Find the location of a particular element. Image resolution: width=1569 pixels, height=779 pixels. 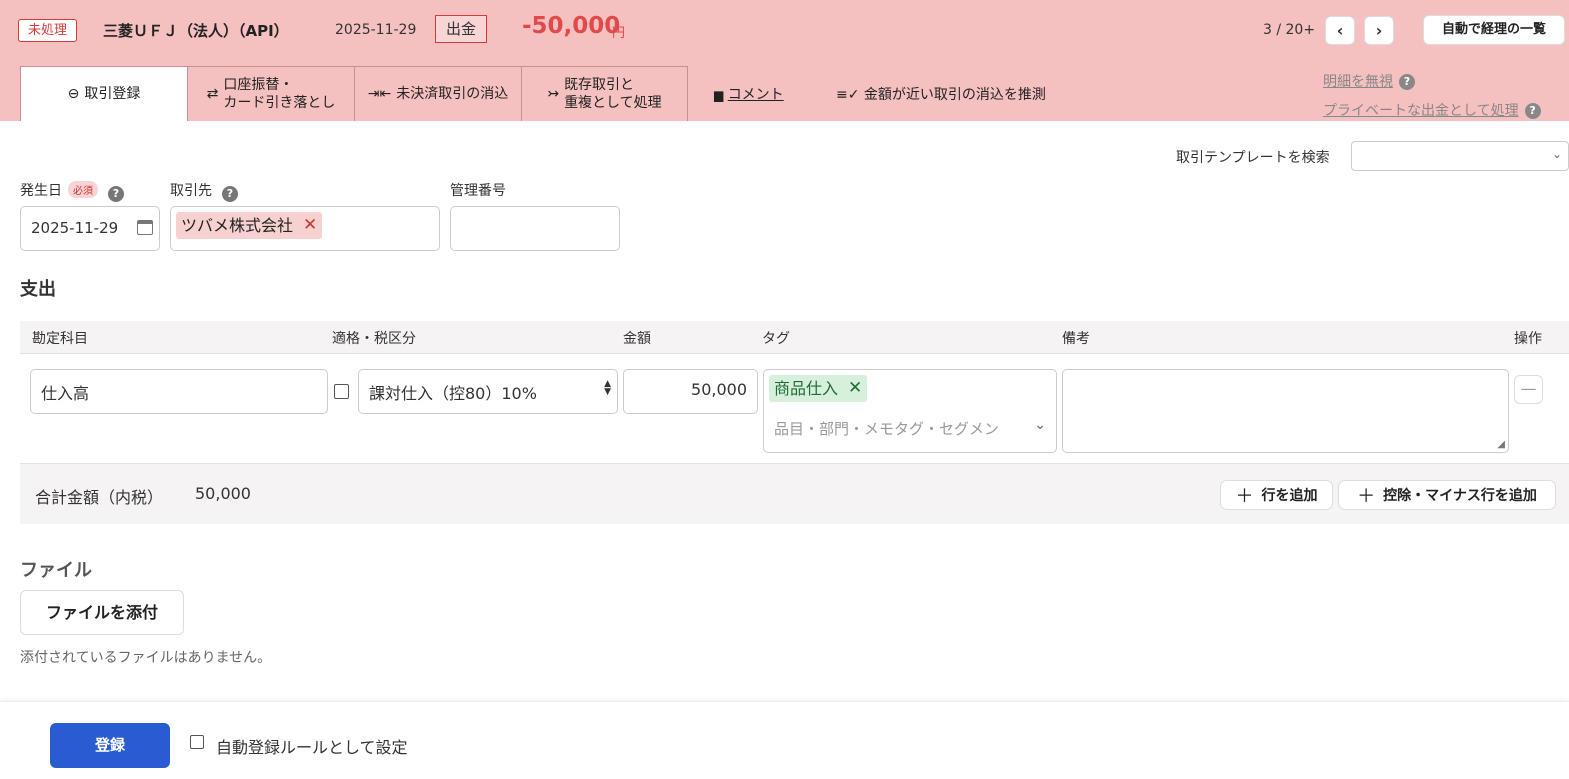

date-field: 2025-11-29 is located at coordinates (90, 228).